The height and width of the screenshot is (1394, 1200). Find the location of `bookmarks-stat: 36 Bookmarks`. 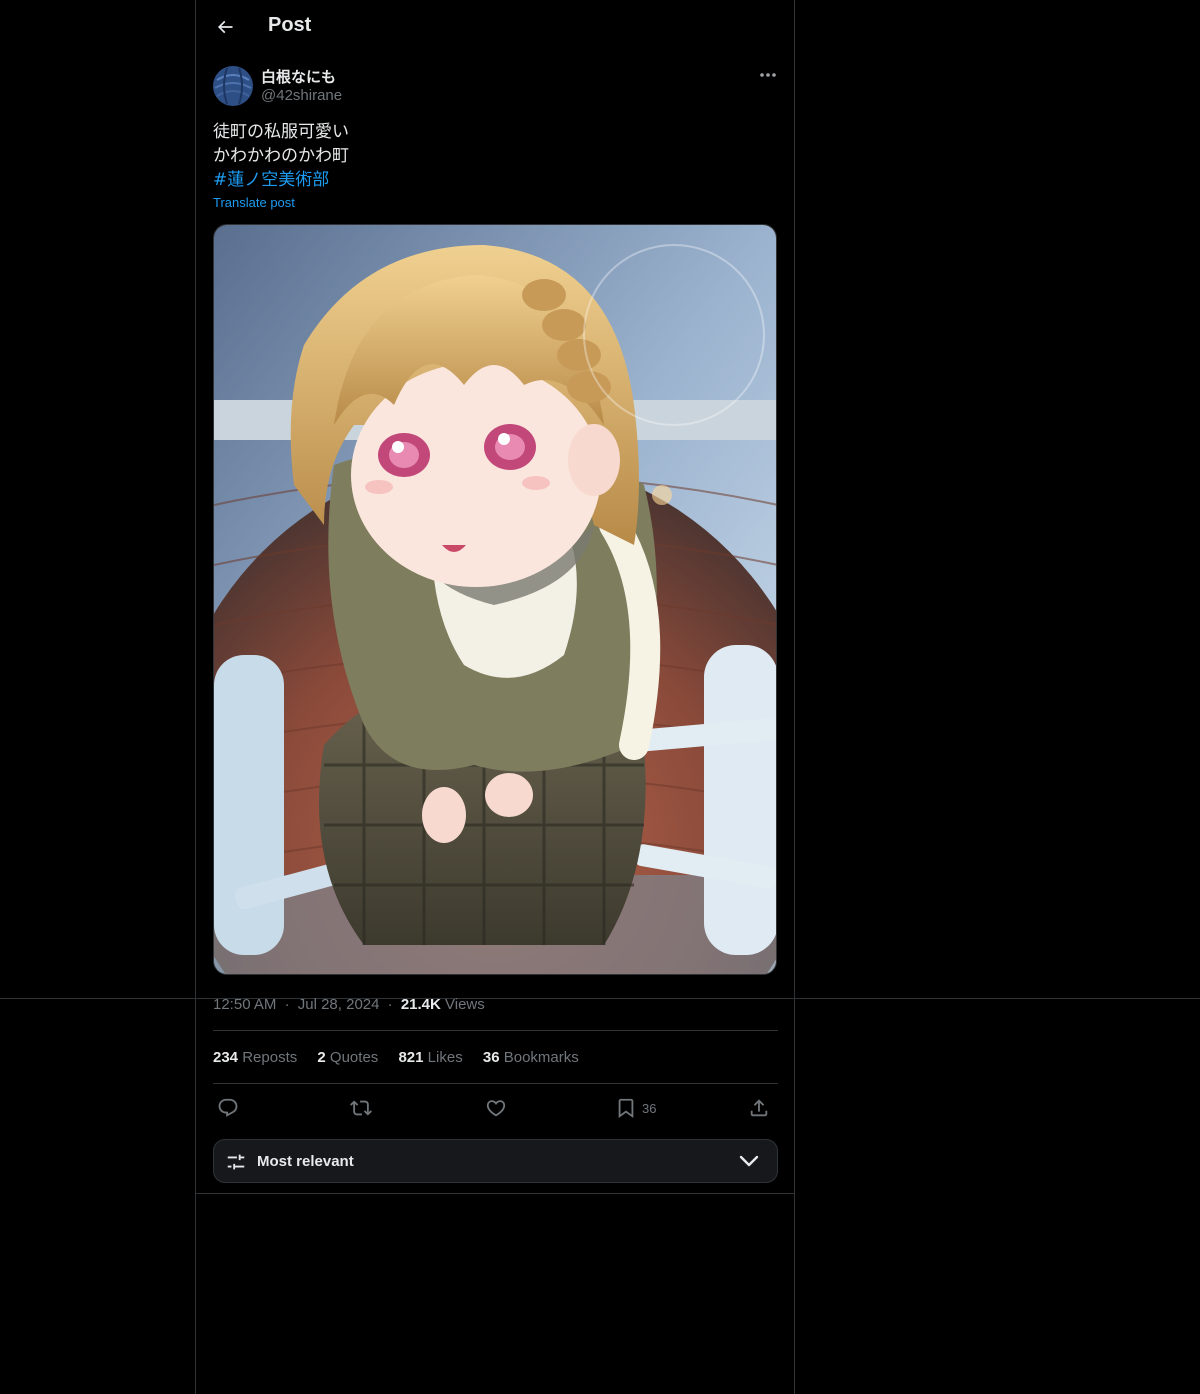

bookmarks-stat: 36 Bookmarks is located at coordinates (531, 1057).